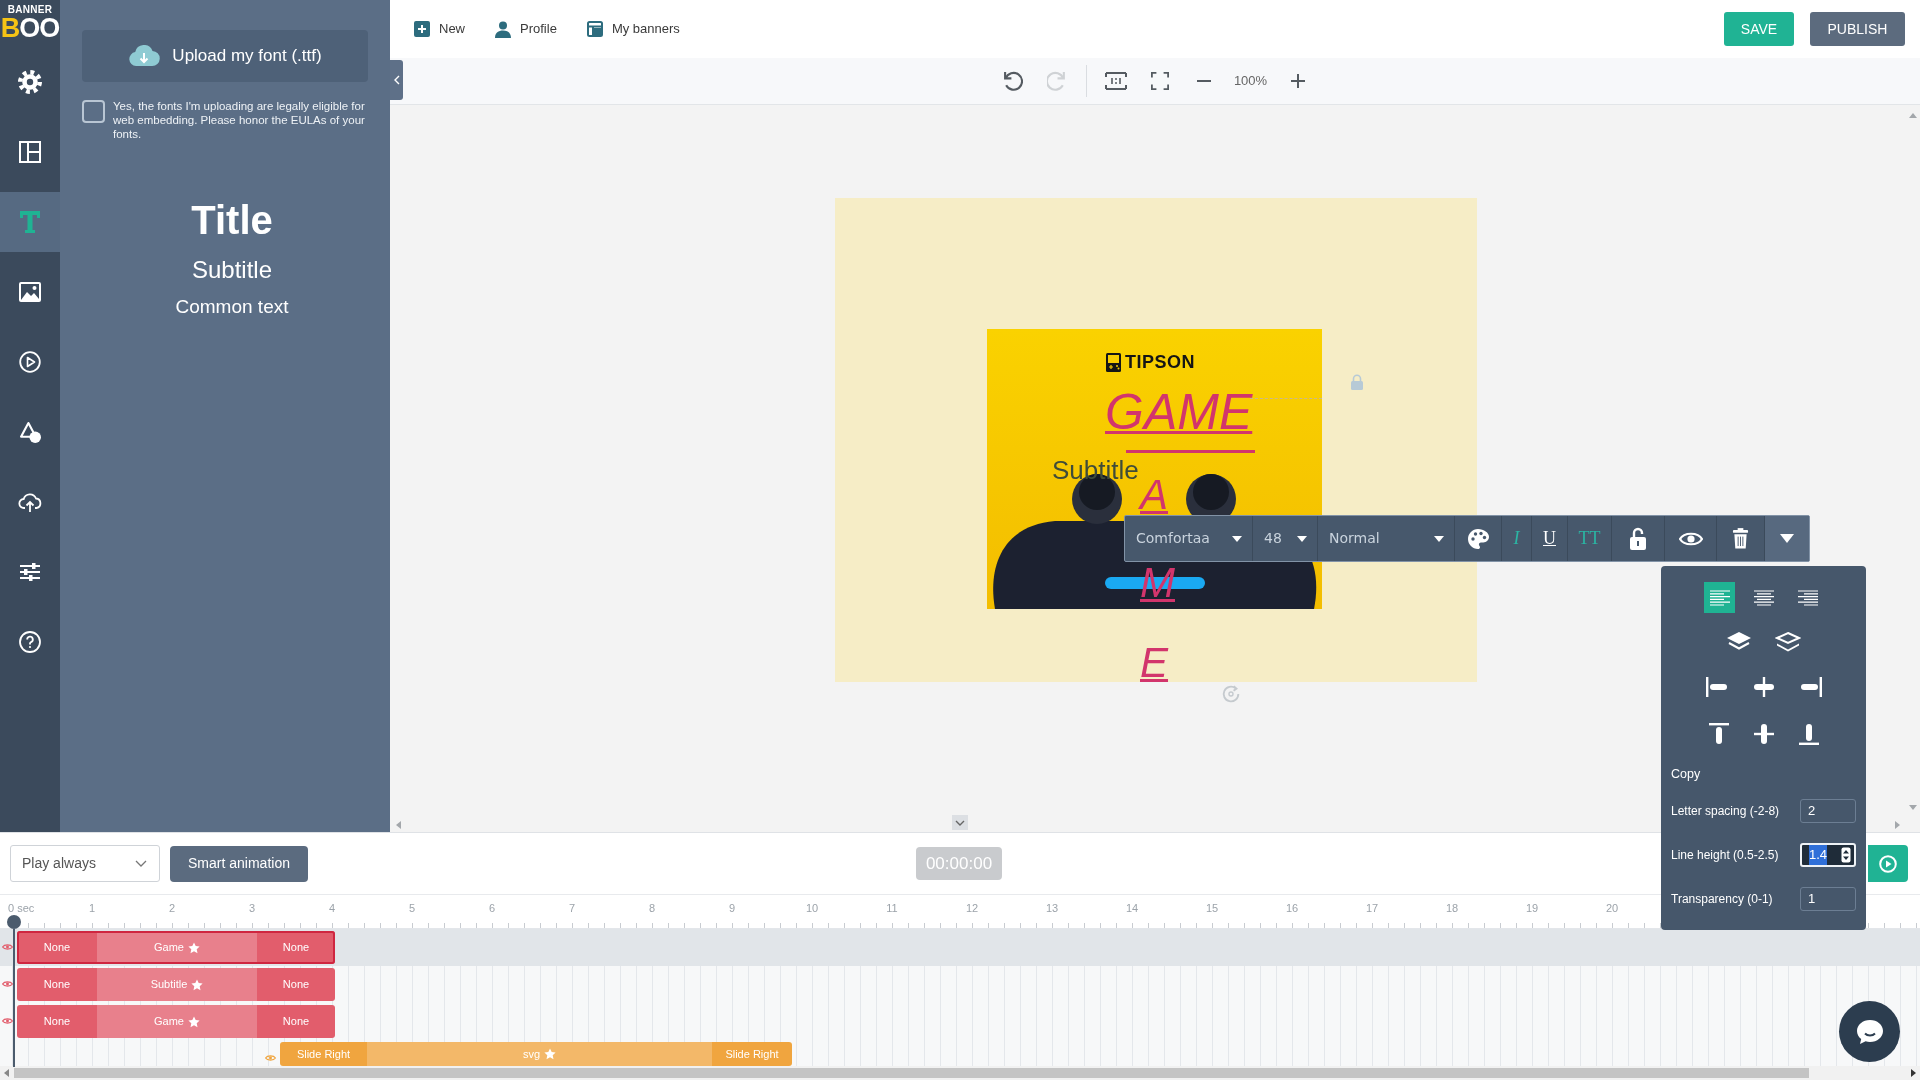 This screenshot has width=1920, height=1080. What do you see at coordinates (1740, 538) in the screenshot?
I see `trash-icon` at bounding box center [1740, 538].